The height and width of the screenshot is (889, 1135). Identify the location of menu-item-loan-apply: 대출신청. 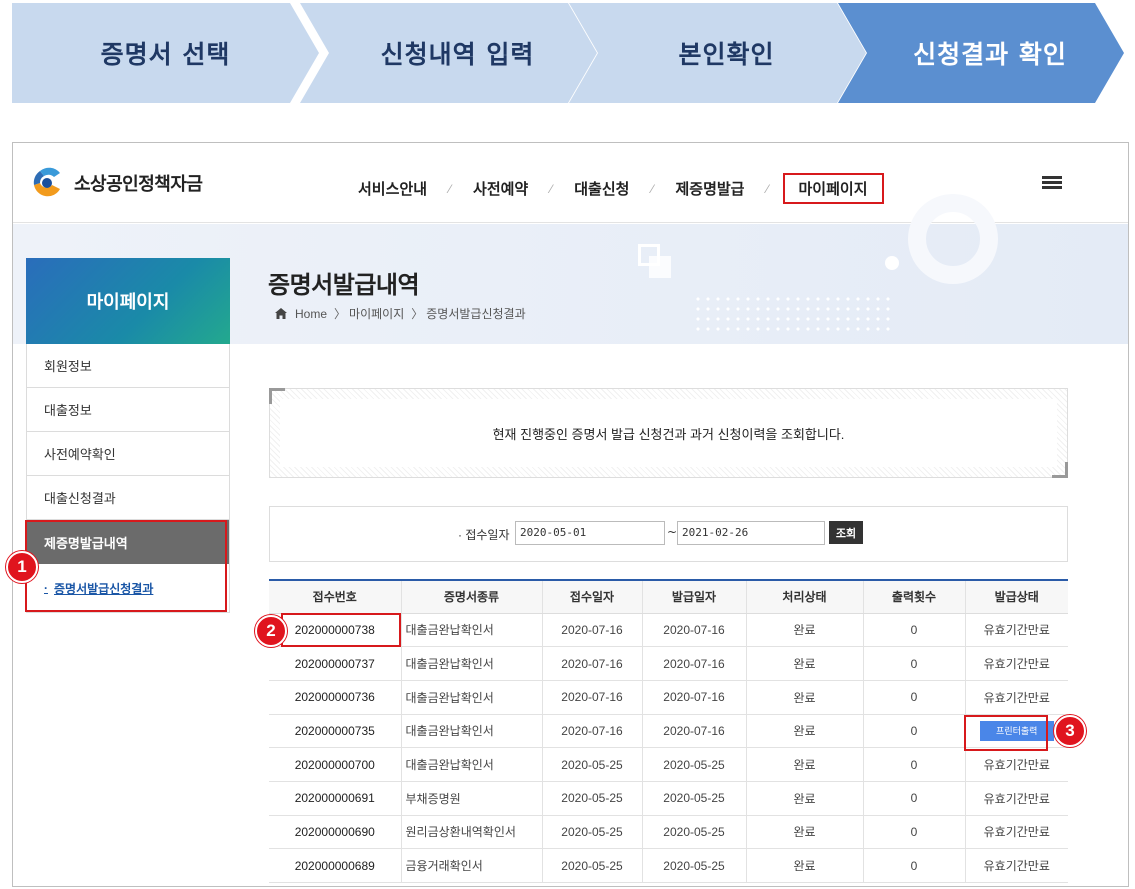
(601, 188).